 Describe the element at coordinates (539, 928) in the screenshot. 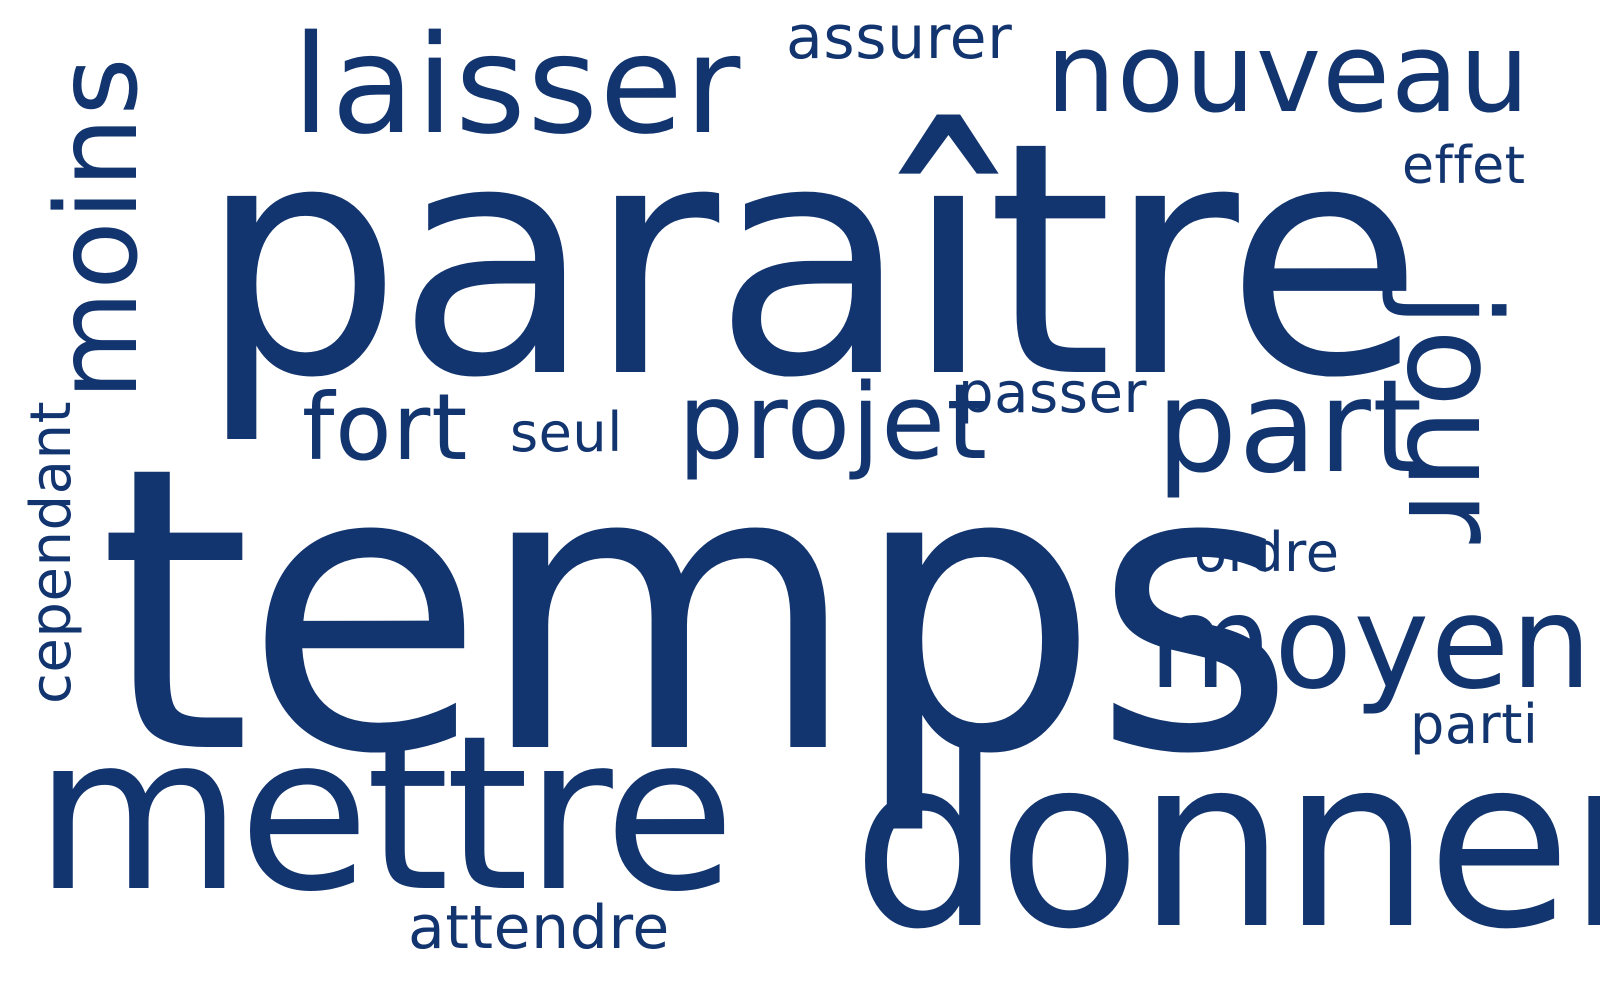

I see `word-attendre: attendre` at that location.